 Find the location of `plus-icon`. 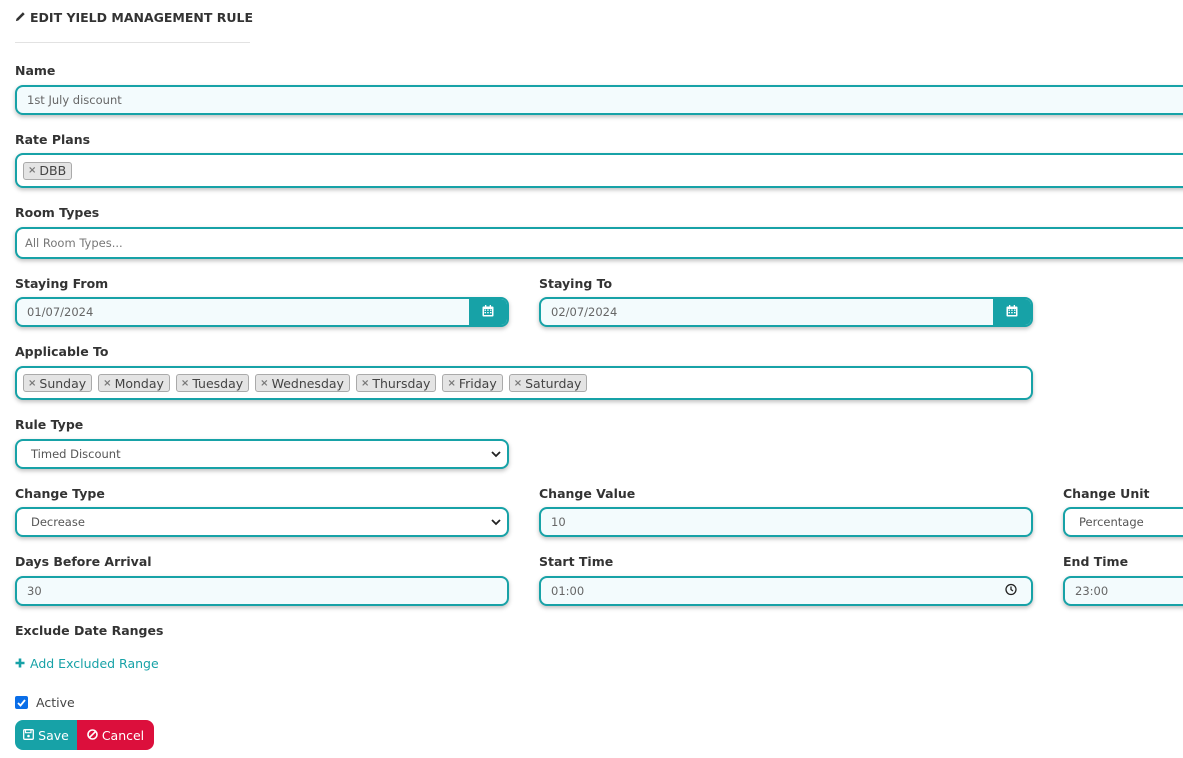

plus-icon is located at coordinates (20, 663).